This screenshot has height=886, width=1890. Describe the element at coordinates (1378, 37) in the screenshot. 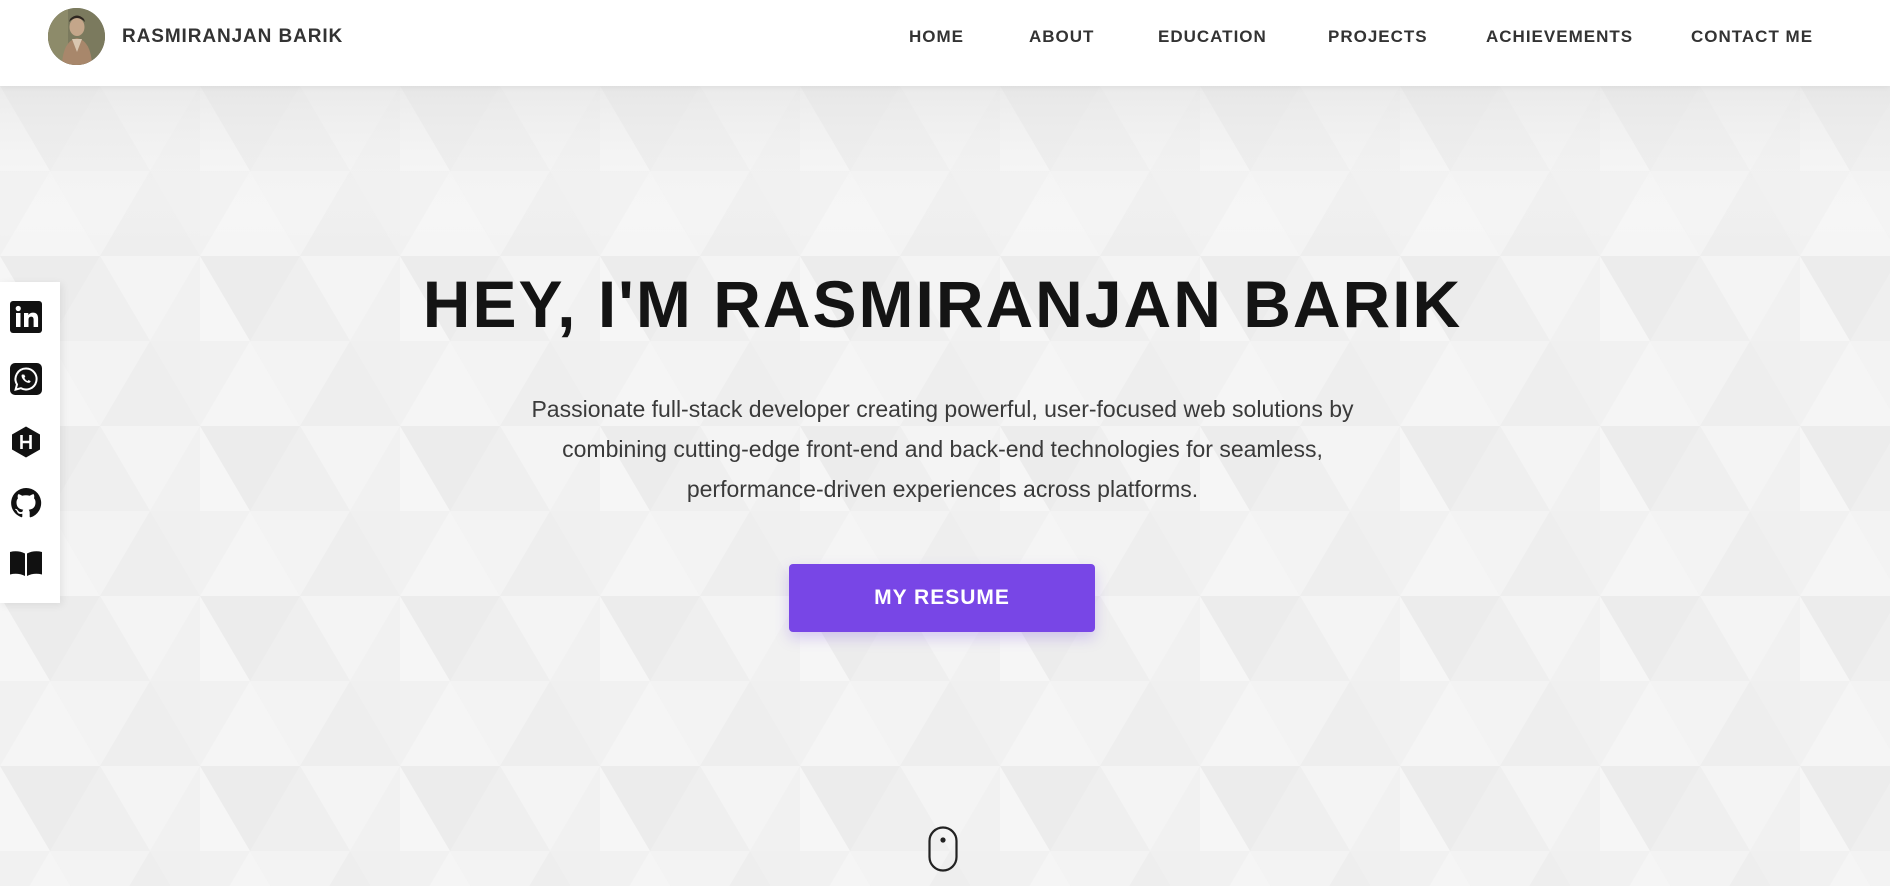

I see `nav-projects: PROJECTS` at that location.